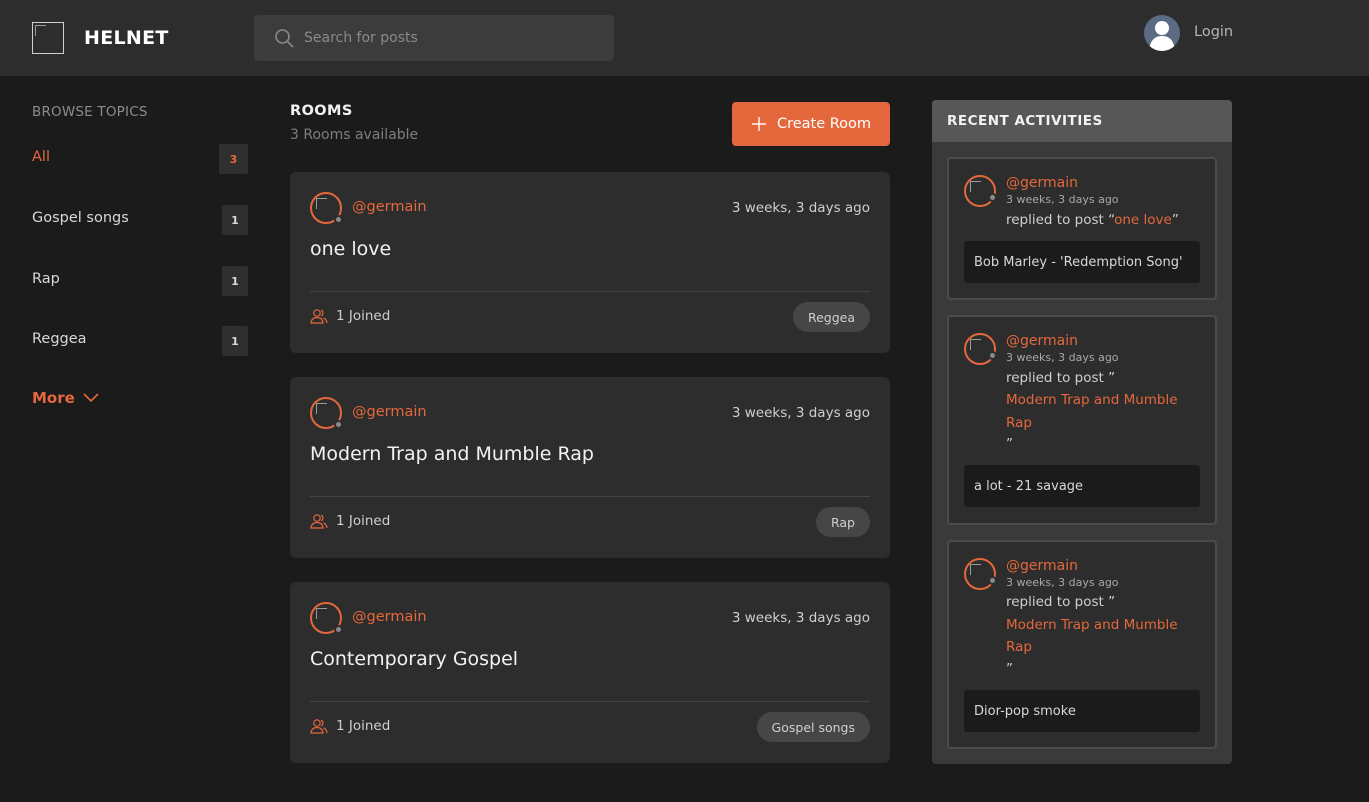 The image size is (1369, 802). Describe the element at coordinates (354, 135) in the screenshot. I see `rooms-count: 3 Rooms available` at that location.